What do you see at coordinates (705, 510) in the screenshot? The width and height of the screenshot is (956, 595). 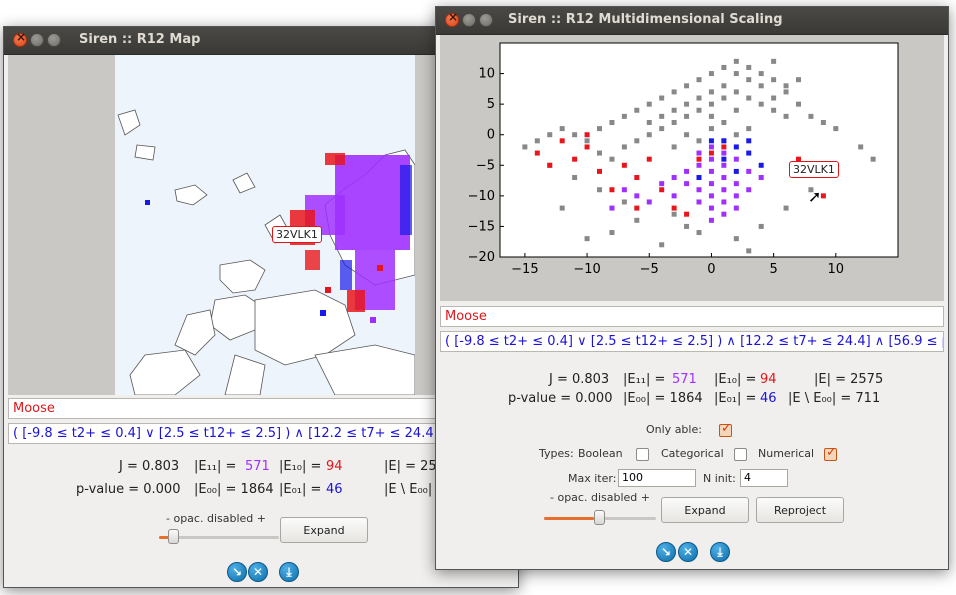 I see `expand-button: Expand` at bounding box center [705, 510].